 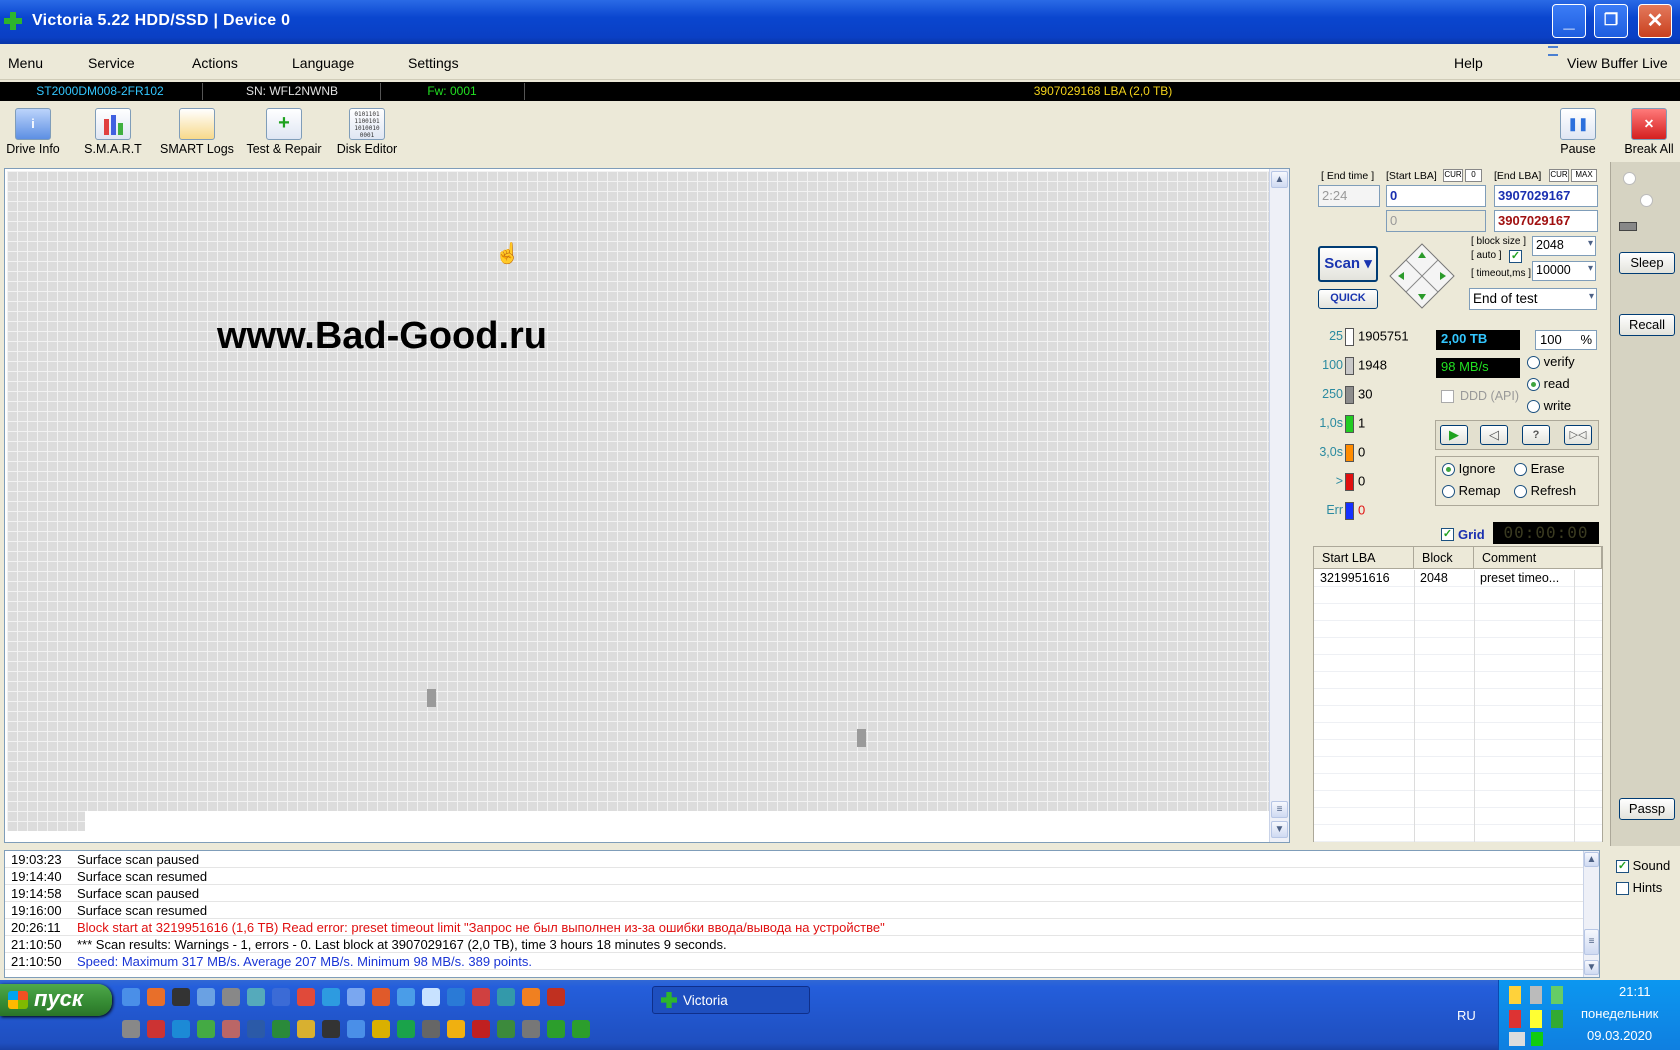 What do you see at coordinates (1538, 558) in the screenshot?
I see `col-comment: Comment` at bounding box center [1538, 558].